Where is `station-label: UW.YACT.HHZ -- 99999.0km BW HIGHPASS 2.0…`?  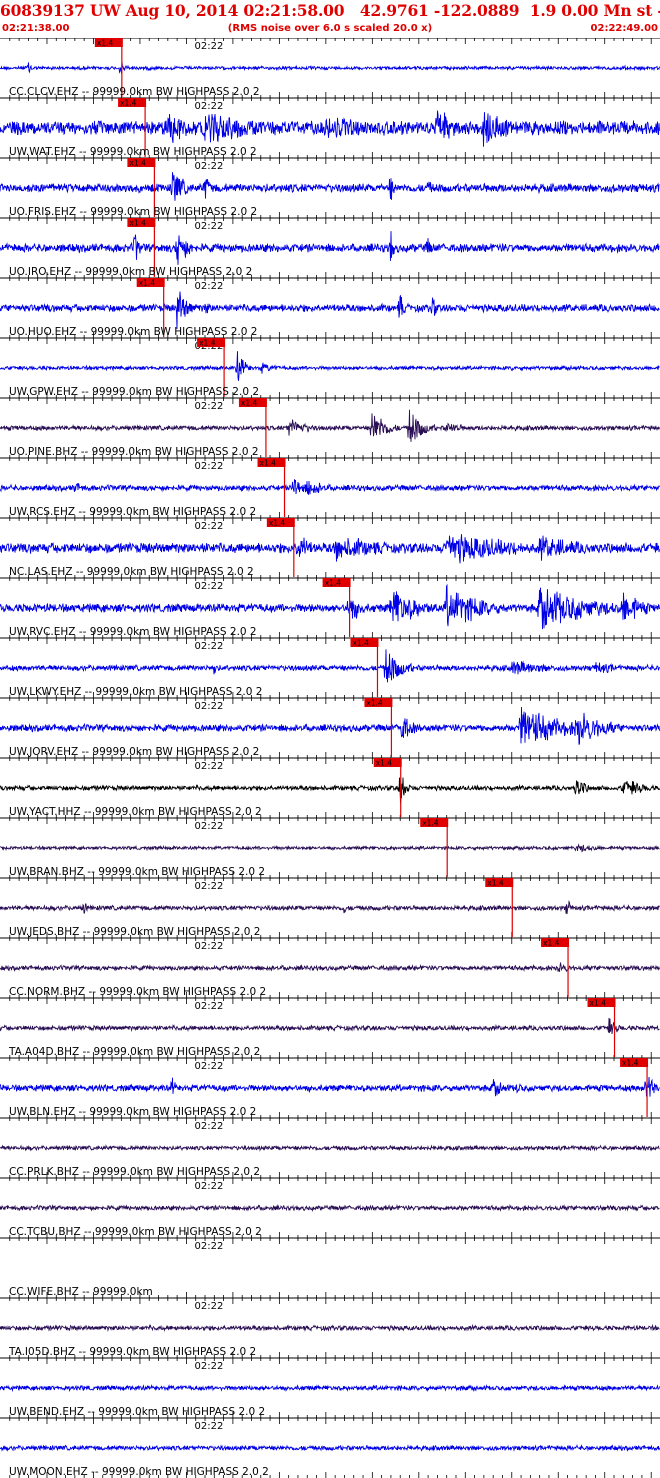 station-label: UW.YACT.HHZ -- 99999.0km BW HIGHPASS 2.0… is located at coordinates (135, 812).